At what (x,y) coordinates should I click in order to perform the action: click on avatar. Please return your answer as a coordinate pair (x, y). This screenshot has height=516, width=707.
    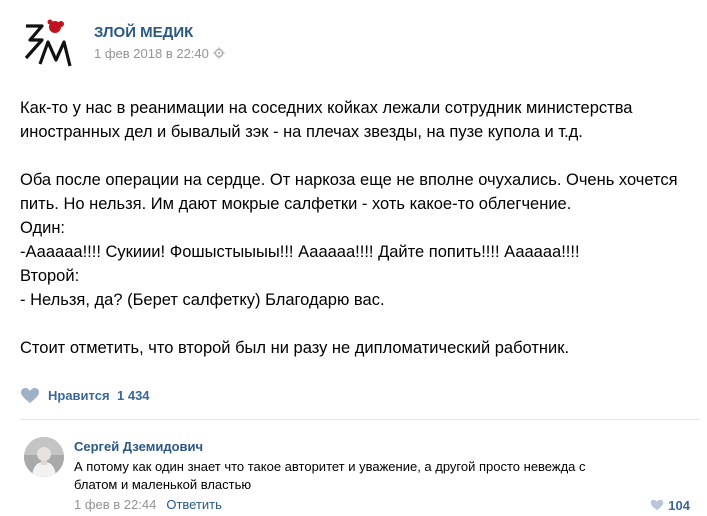
    Looking at the image, I should click on (44, 457).